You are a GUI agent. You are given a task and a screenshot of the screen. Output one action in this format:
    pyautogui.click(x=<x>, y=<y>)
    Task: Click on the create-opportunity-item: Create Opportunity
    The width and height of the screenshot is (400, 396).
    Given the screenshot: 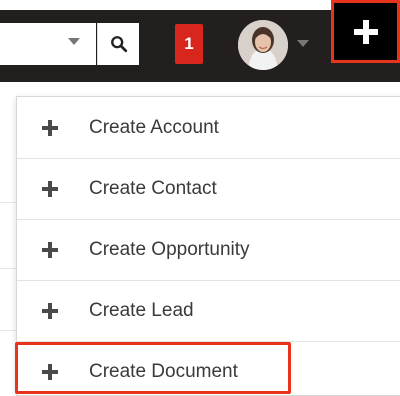 What is the action you would take?
    pyautogui.click(x=208, y=249)
    